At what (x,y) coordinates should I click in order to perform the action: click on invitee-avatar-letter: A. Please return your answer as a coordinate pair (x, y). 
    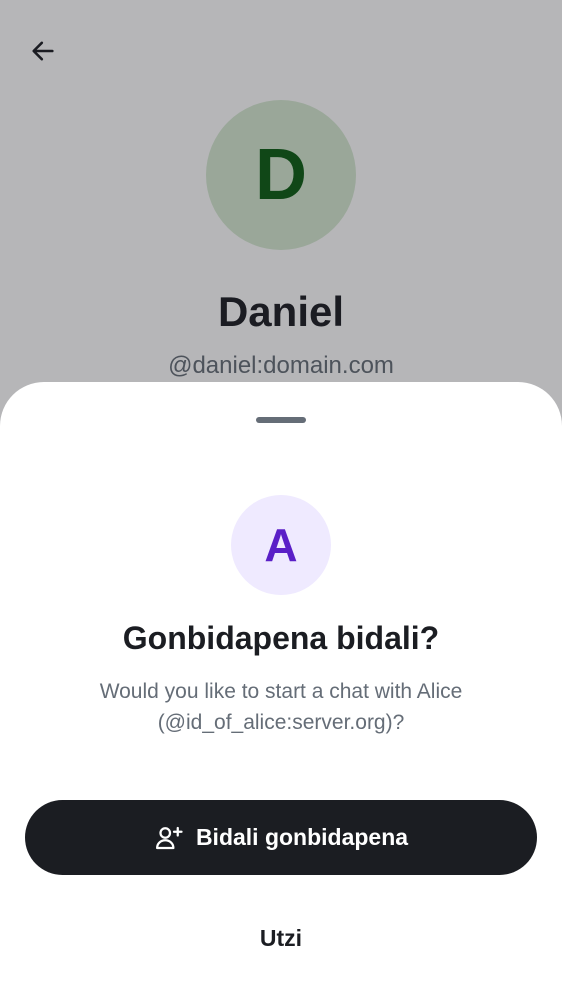
    Looking at the image, I should click on (281, 545).